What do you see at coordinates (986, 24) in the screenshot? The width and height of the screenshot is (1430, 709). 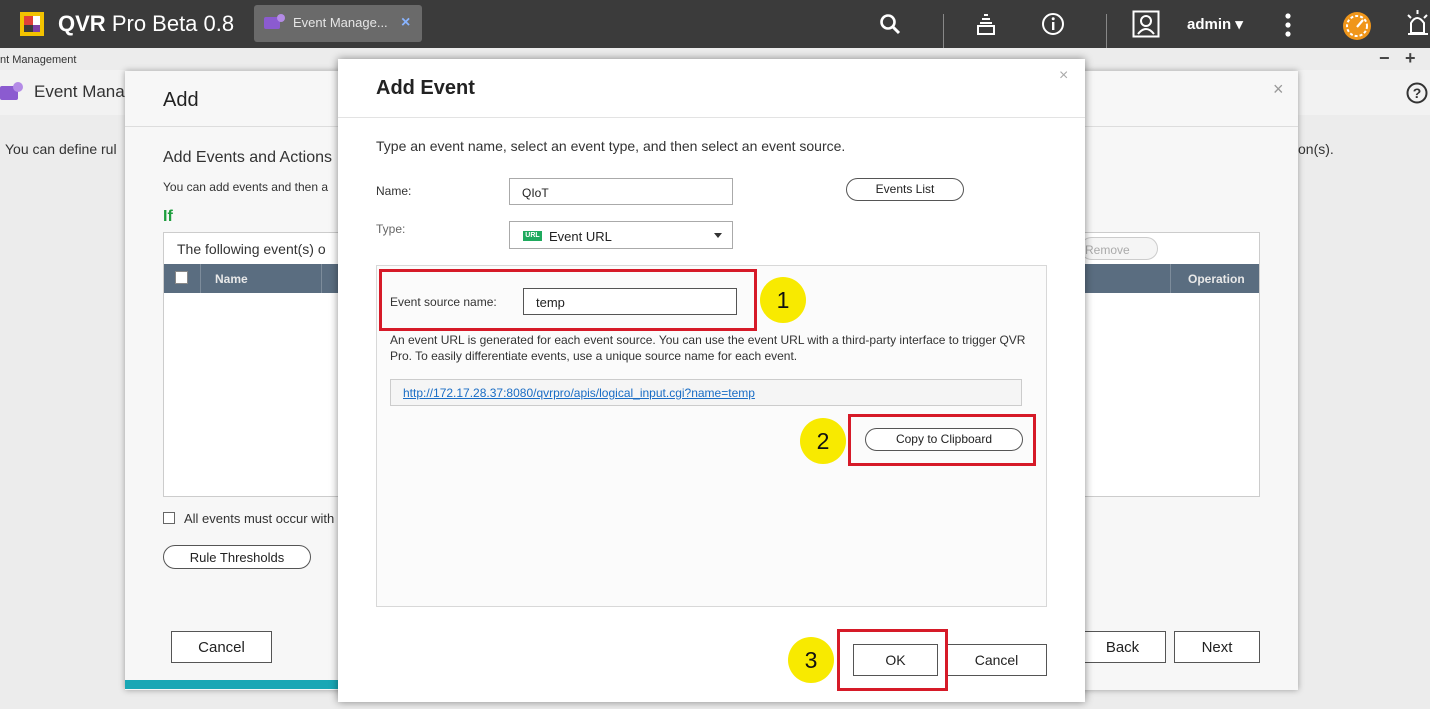 I see `task-stack-icon` at bounding box center [986, 24].